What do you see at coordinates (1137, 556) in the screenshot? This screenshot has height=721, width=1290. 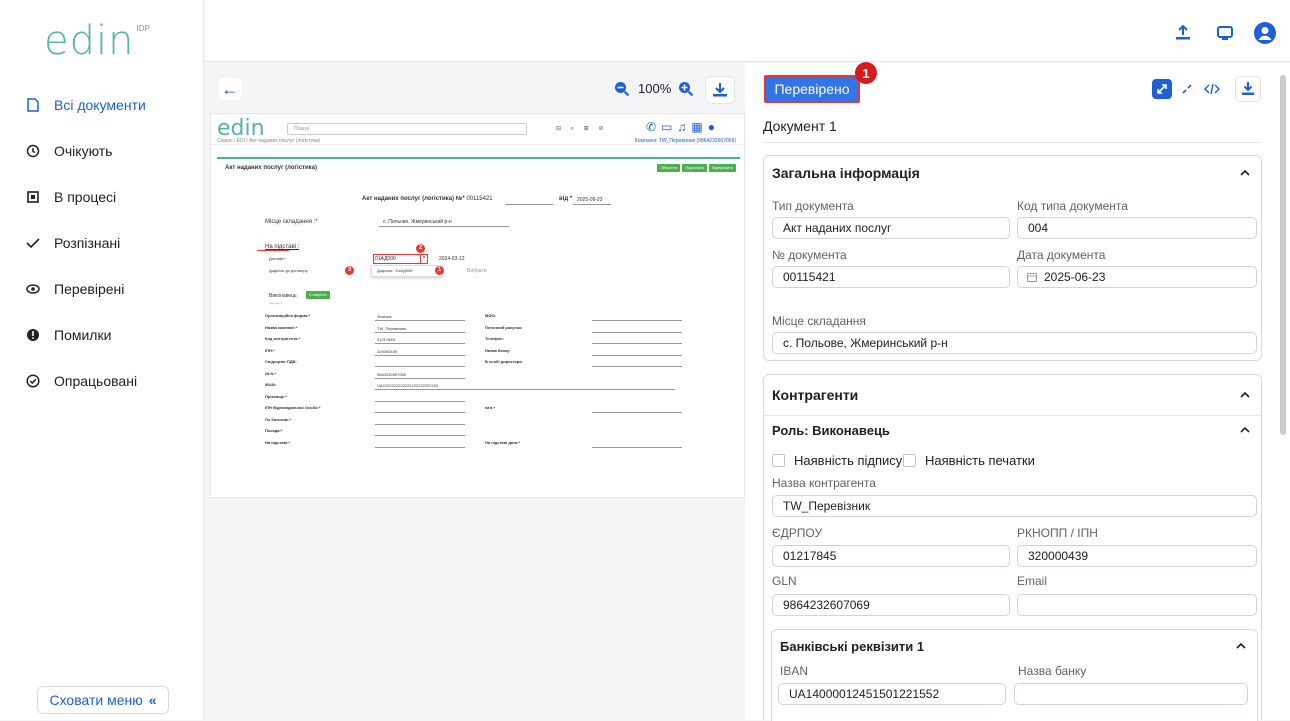 I see `rnokpp-field: 320000439` at bounding box center [1137, 556].